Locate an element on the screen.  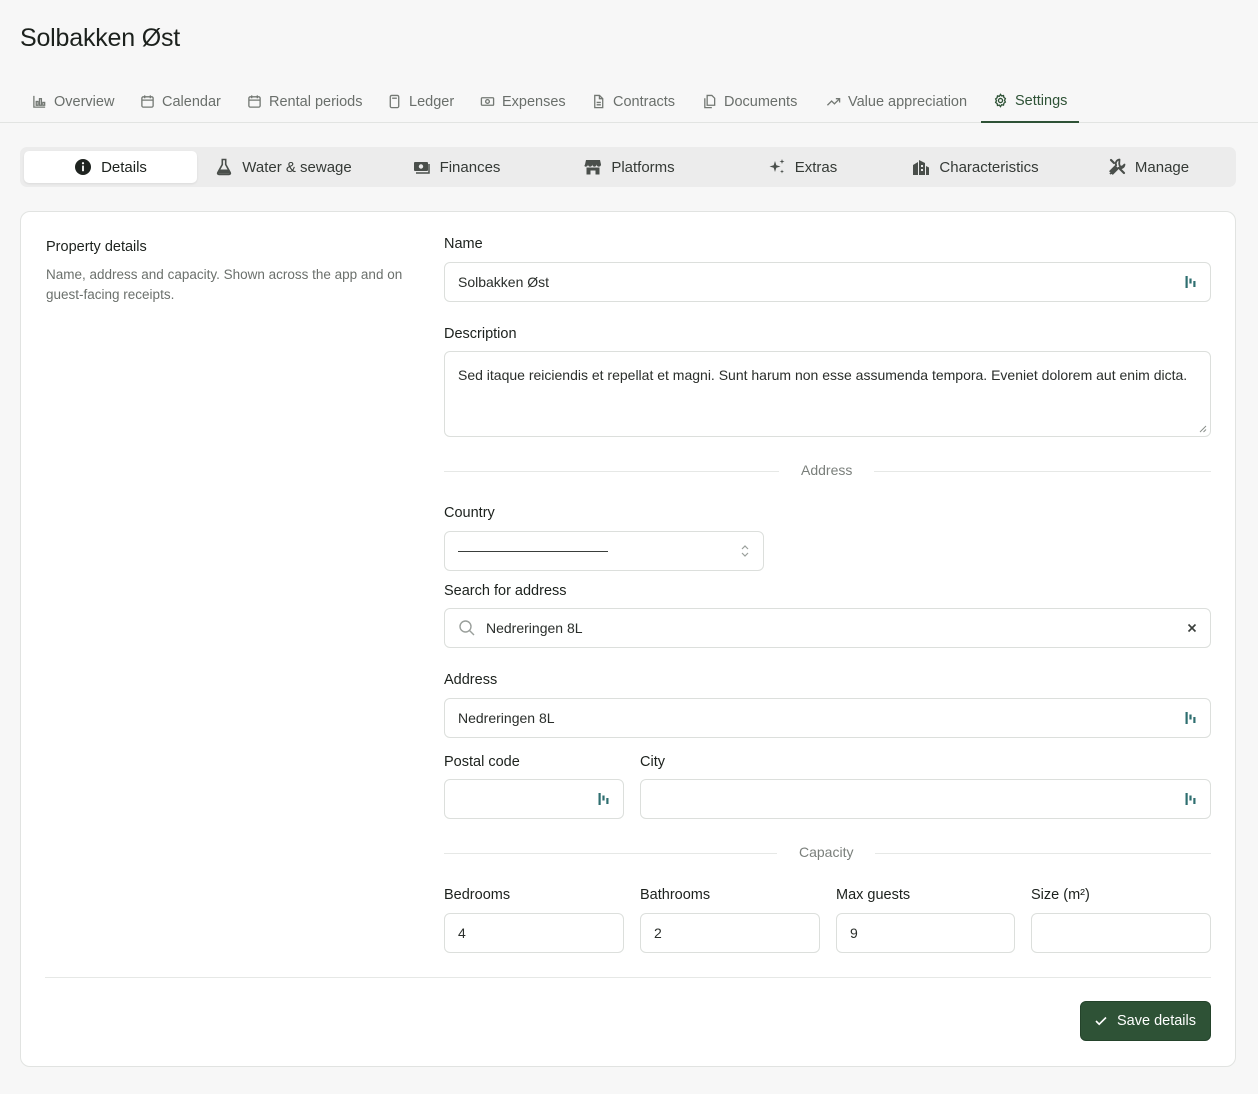
tab-label: Expenses is located at coordinates (534, 101).